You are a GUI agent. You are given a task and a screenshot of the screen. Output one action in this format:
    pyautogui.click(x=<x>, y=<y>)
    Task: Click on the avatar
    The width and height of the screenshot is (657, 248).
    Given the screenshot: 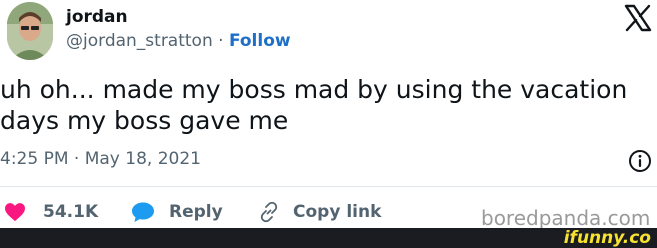 What is the action you would take?
    pyautogui.click(x=30, y=31)
    